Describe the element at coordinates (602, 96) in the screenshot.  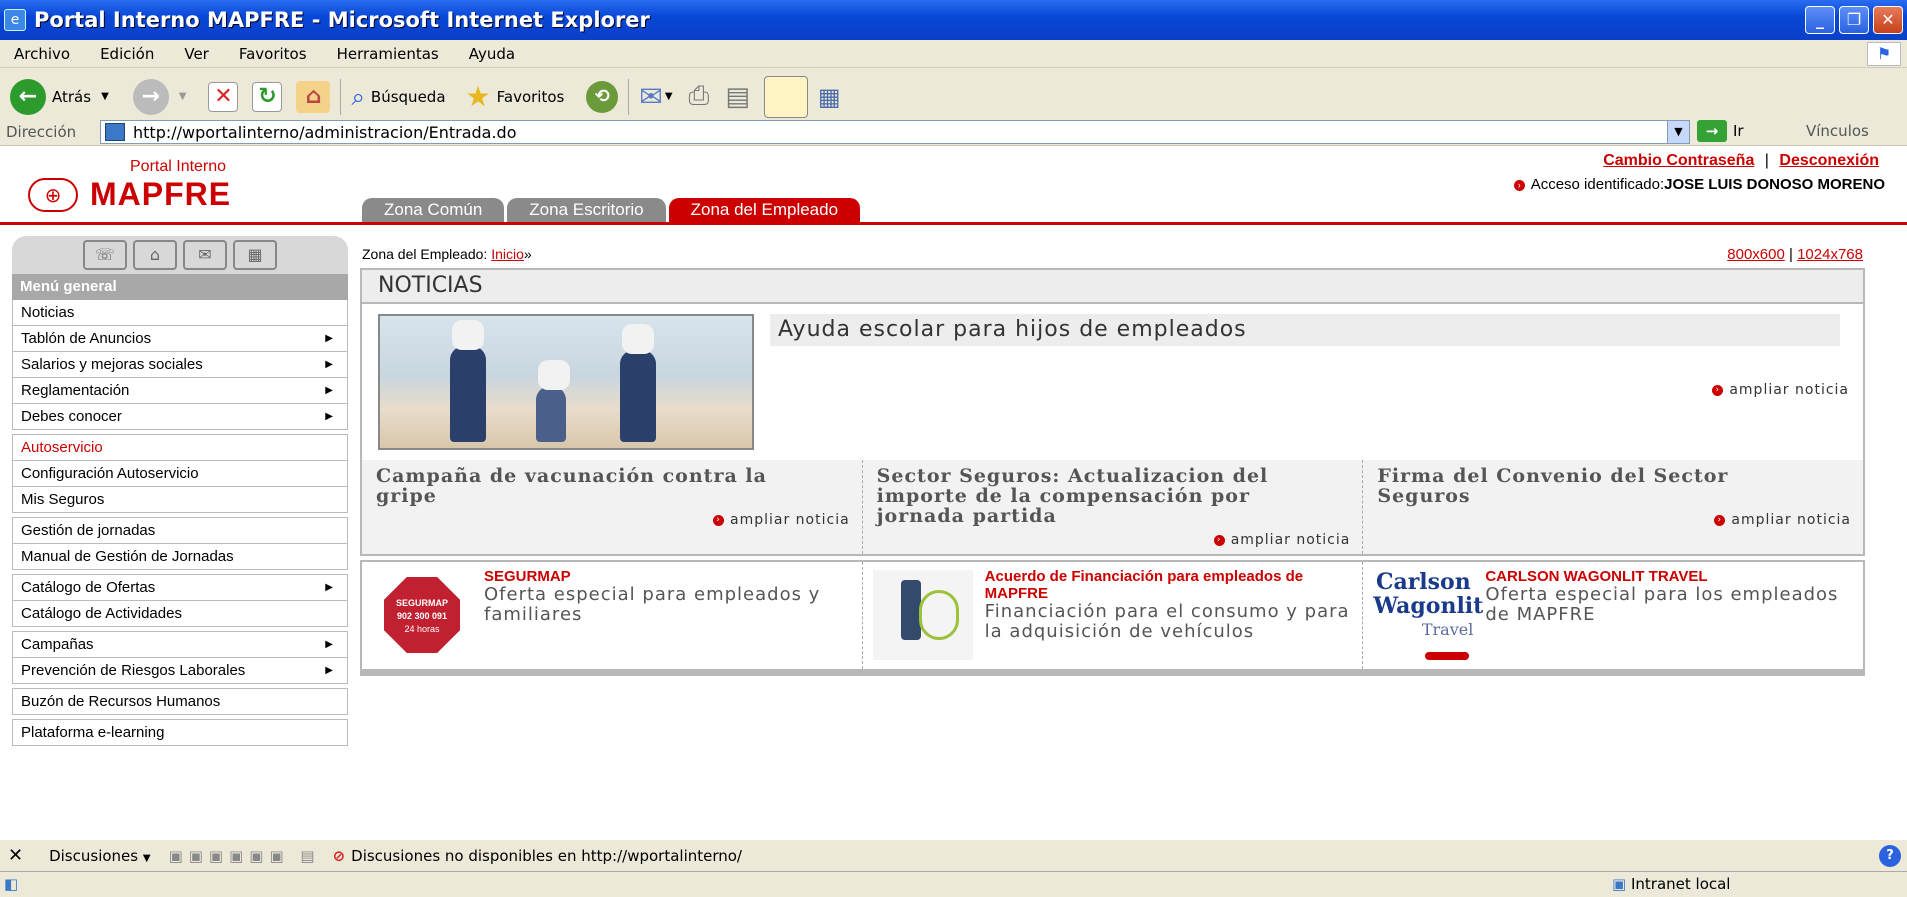
I see `history-button: ⟲` at that location.